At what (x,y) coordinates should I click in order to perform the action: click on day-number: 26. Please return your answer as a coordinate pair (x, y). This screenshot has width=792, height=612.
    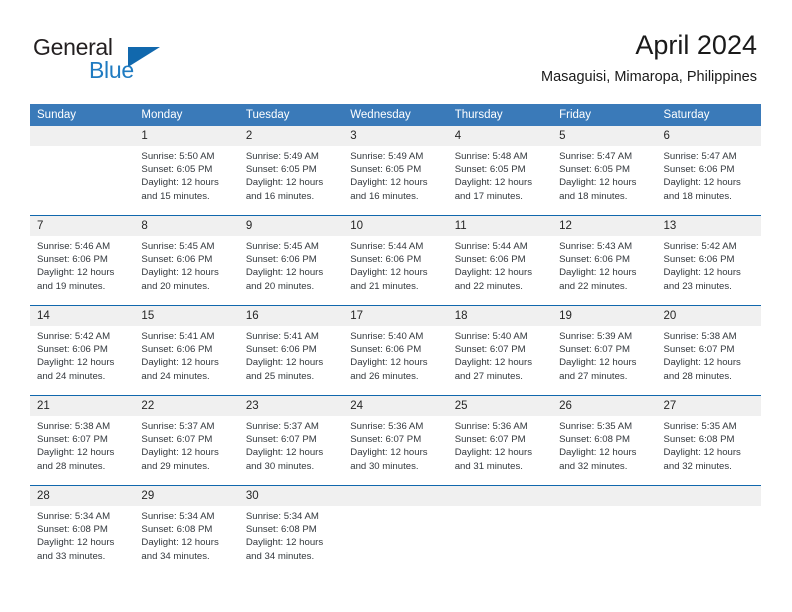
    Looking at the image, I should click on (604, 406).